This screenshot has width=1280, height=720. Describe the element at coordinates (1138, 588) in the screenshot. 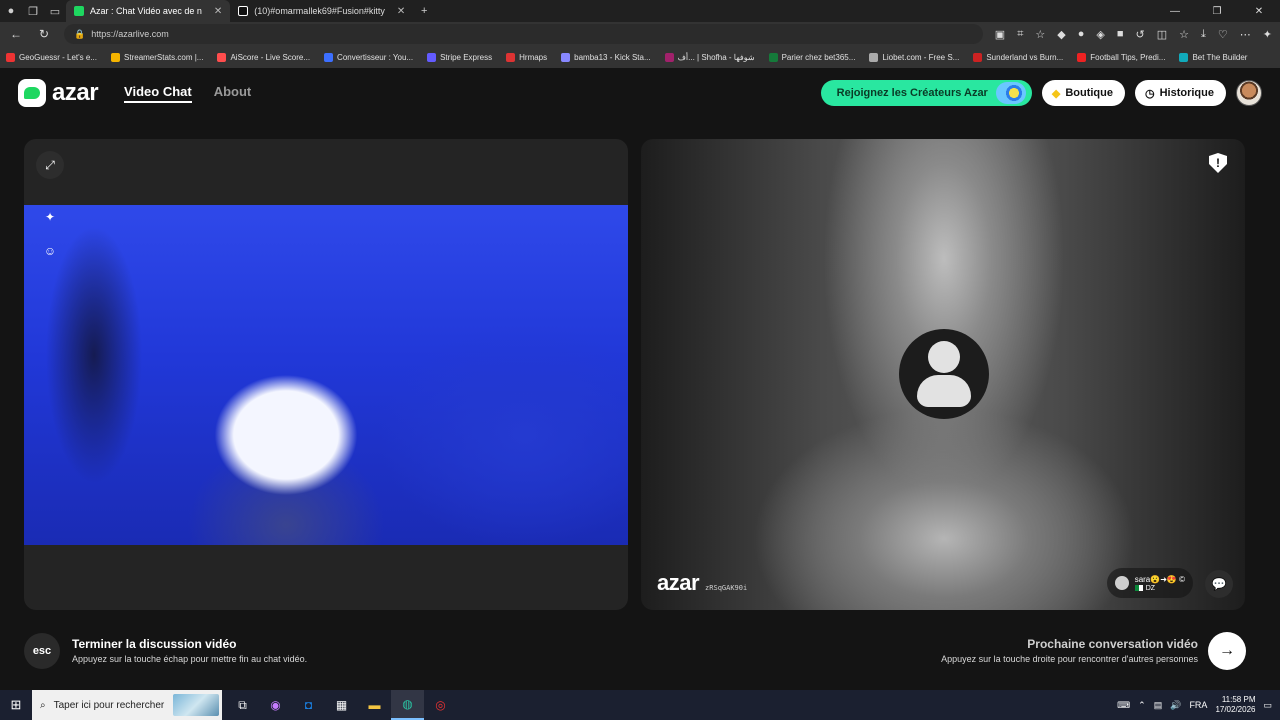

I see `flag-icon` at that location.